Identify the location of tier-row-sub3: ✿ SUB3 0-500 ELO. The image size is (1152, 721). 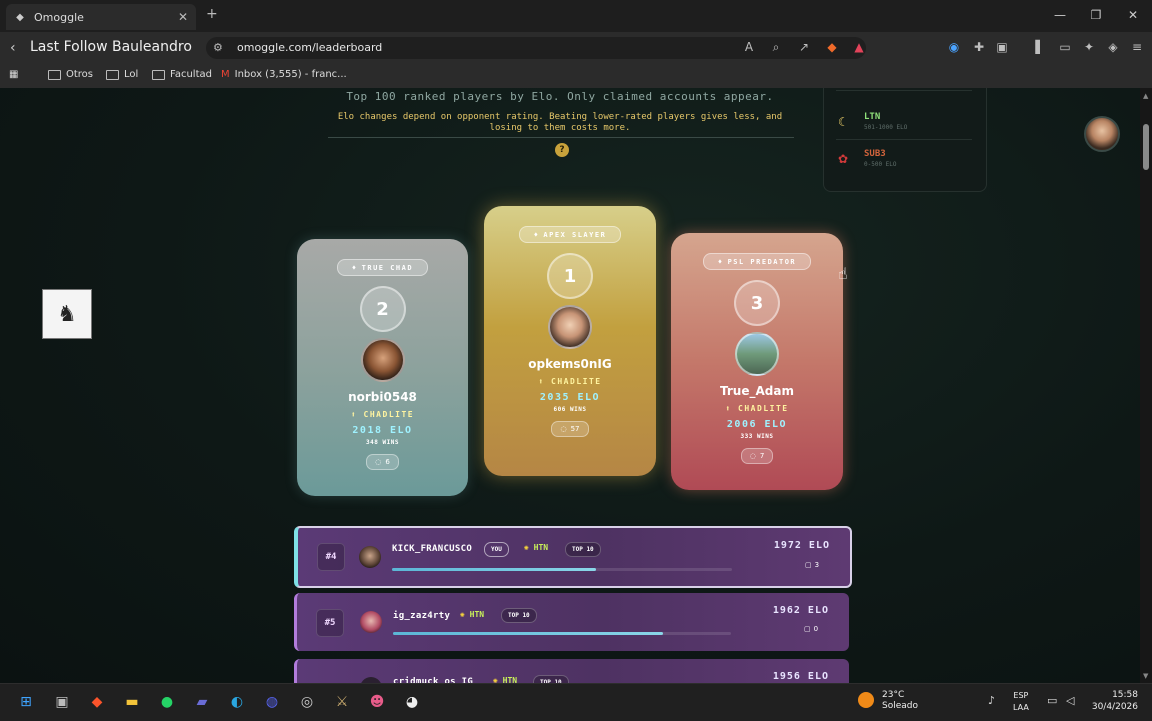
(904, 162).